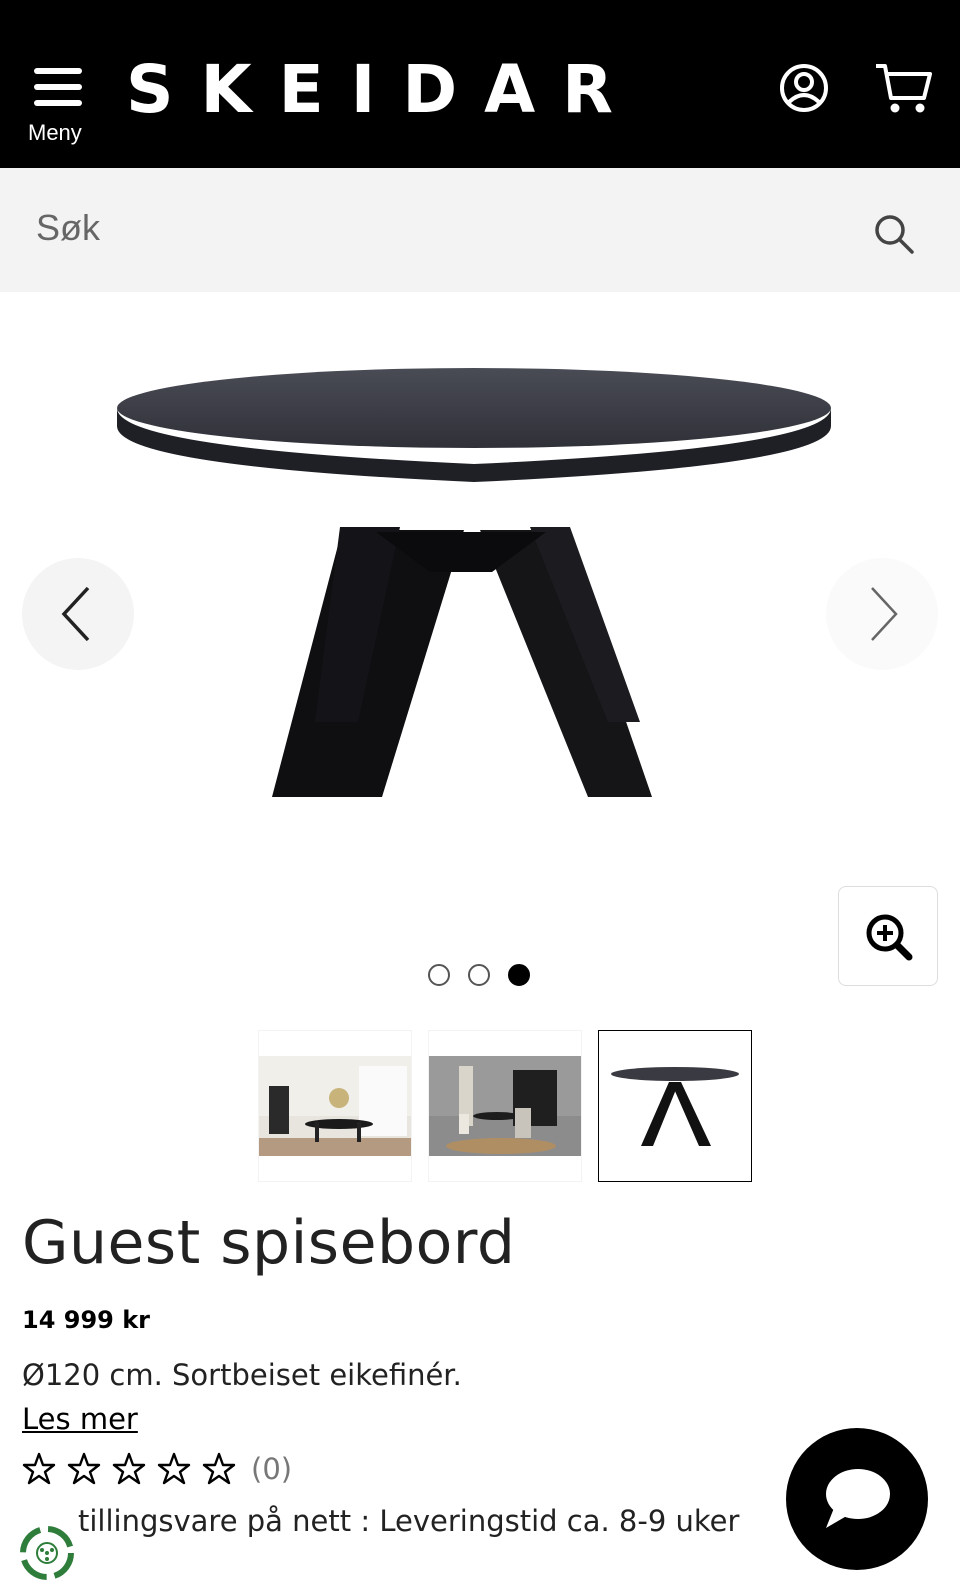 The image size is (960, 1587). What do you see at coordinates (55, 132) in the screenshot?
I see `menu-label: Meny` at bounding box center [55, 132].